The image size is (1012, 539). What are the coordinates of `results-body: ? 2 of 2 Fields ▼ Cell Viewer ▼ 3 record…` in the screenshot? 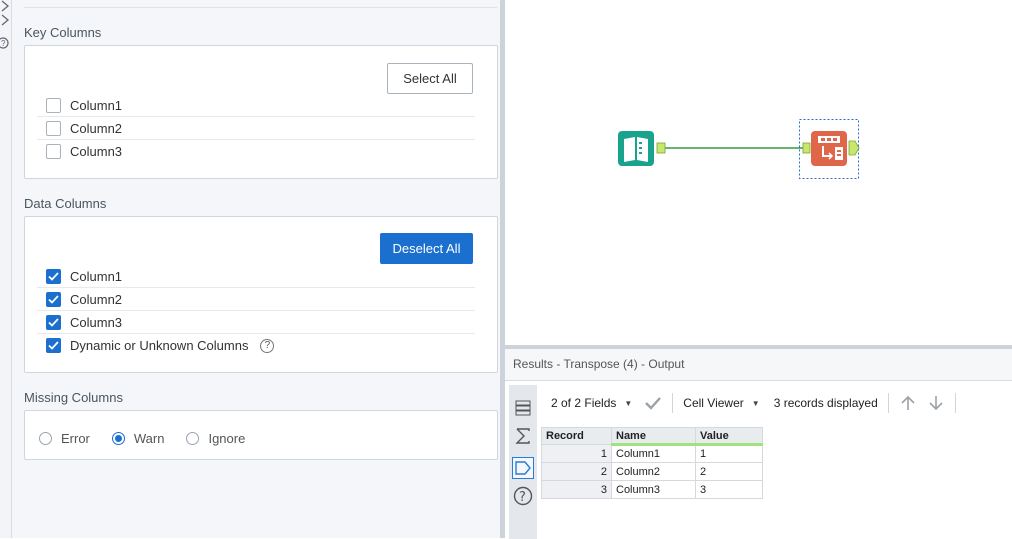 It's located at (758, 459).